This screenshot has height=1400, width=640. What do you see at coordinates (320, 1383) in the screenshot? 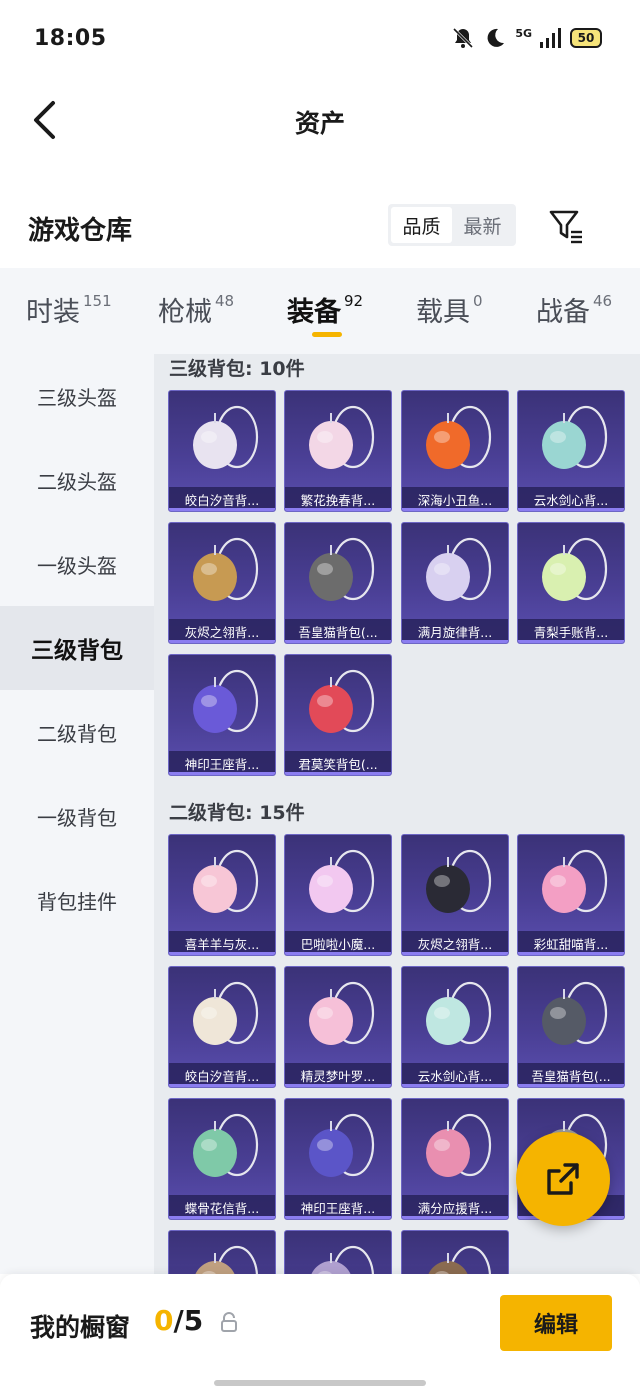
I see `home-indicator` at bounding box center [320, 1383].